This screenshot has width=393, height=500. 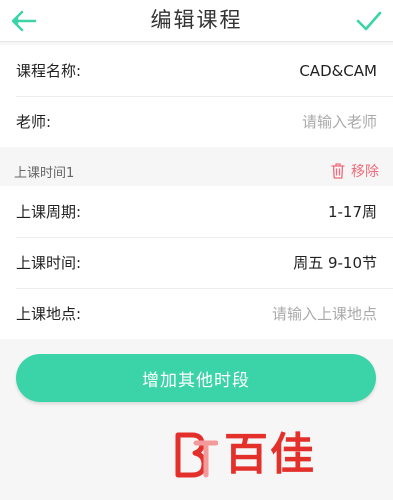 I want to click on time-slot-title: 上课时间1, so click(x=44, y=173).